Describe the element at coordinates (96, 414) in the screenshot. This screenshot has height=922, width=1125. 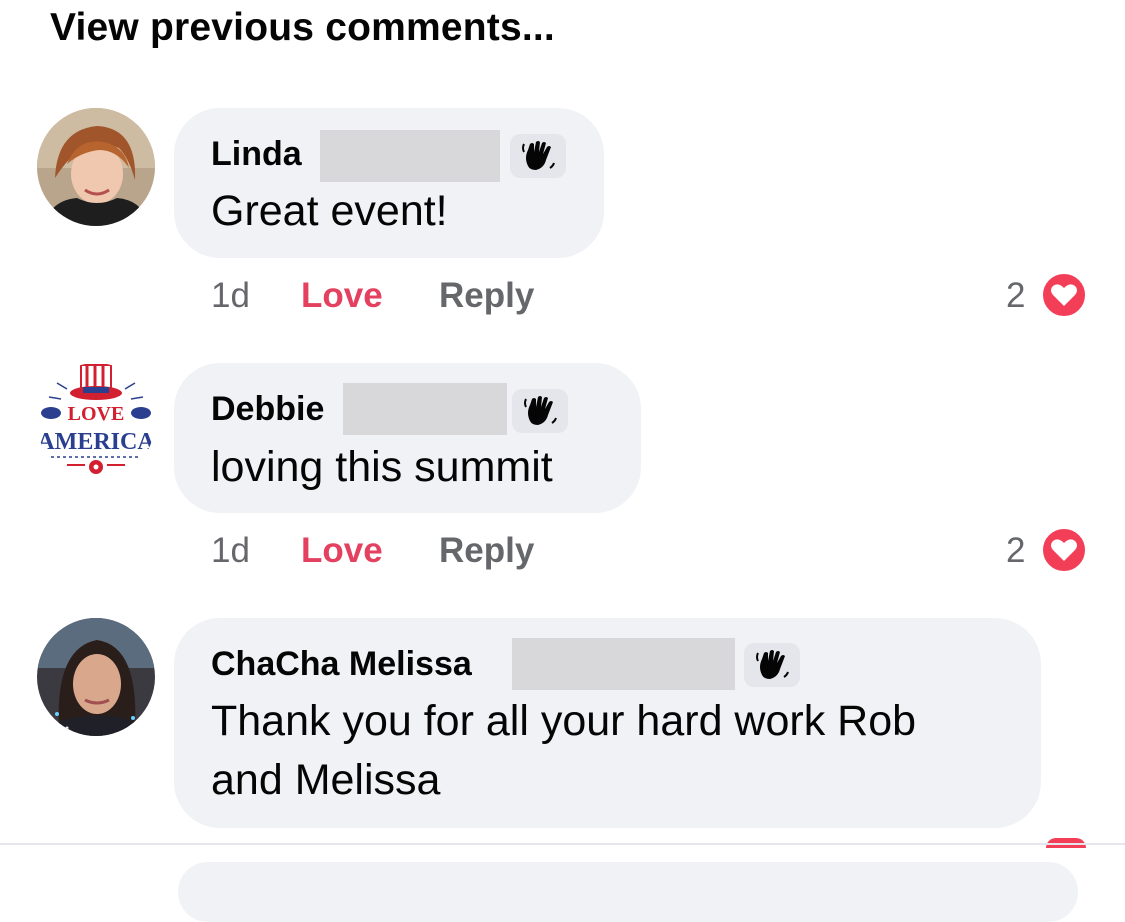
I see `avatar-text-love: LOVE` at that location.